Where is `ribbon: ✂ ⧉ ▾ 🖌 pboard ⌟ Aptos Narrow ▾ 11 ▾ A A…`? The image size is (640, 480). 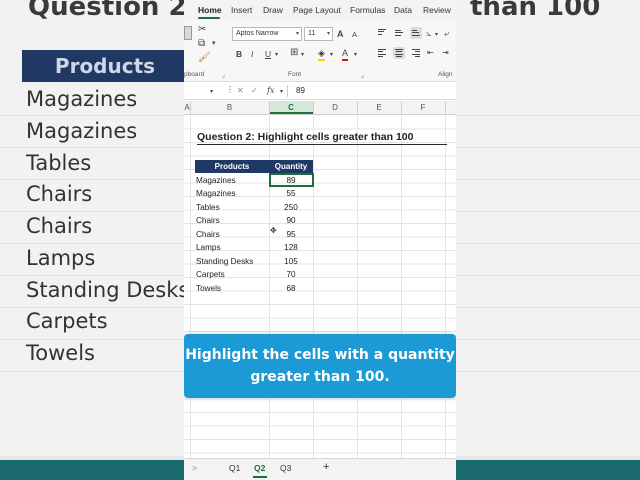 ribbon: ✂ ⧉ ▾ 🖌 pboard ⌟ Aptos Narrow ▾ 11 ▾ A A… is located at coordinates (320, 51).